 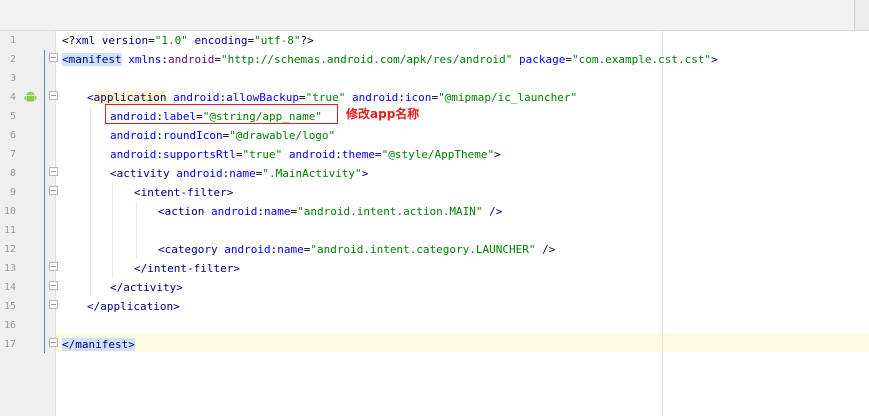 I want to click on line-number: 6, so click(x=12, y=135).